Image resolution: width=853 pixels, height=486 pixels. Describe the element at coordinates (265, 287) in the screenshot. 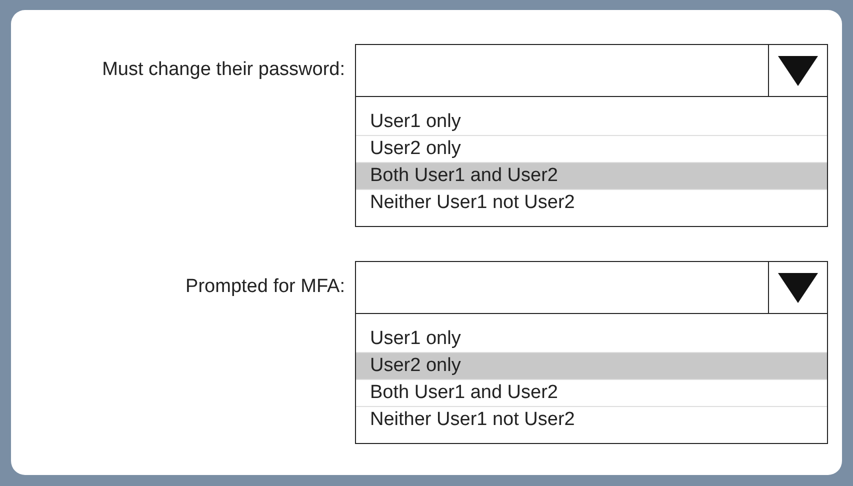

I see `question-label: Prompted for MFA:` at that location.